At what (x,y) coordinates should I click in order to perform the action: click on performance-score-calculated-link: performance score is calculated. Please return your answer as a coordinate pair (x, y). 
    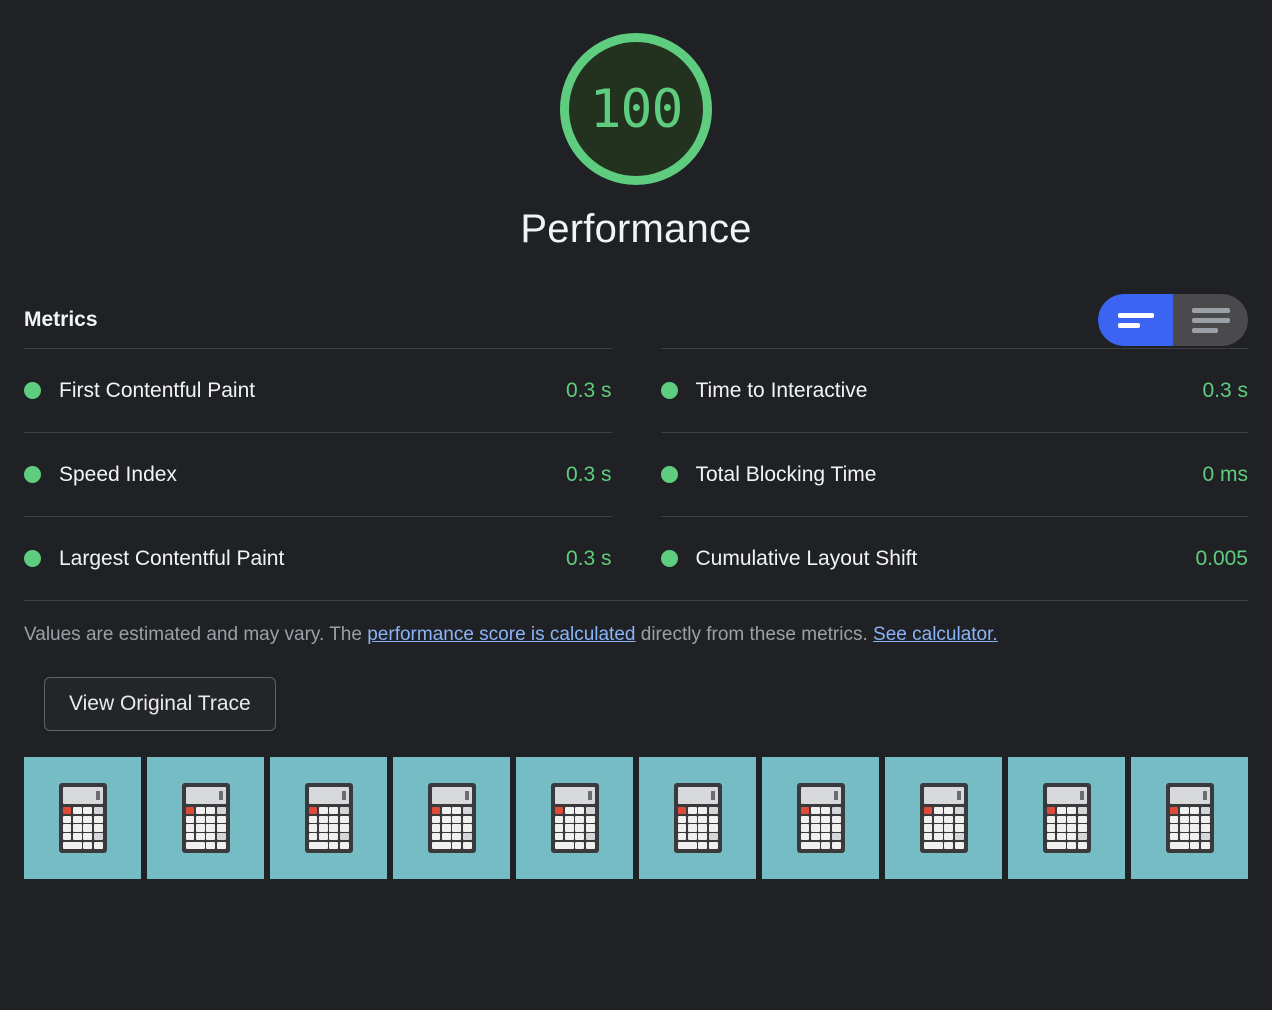
    Looking at the image, I should click on (501, 634).